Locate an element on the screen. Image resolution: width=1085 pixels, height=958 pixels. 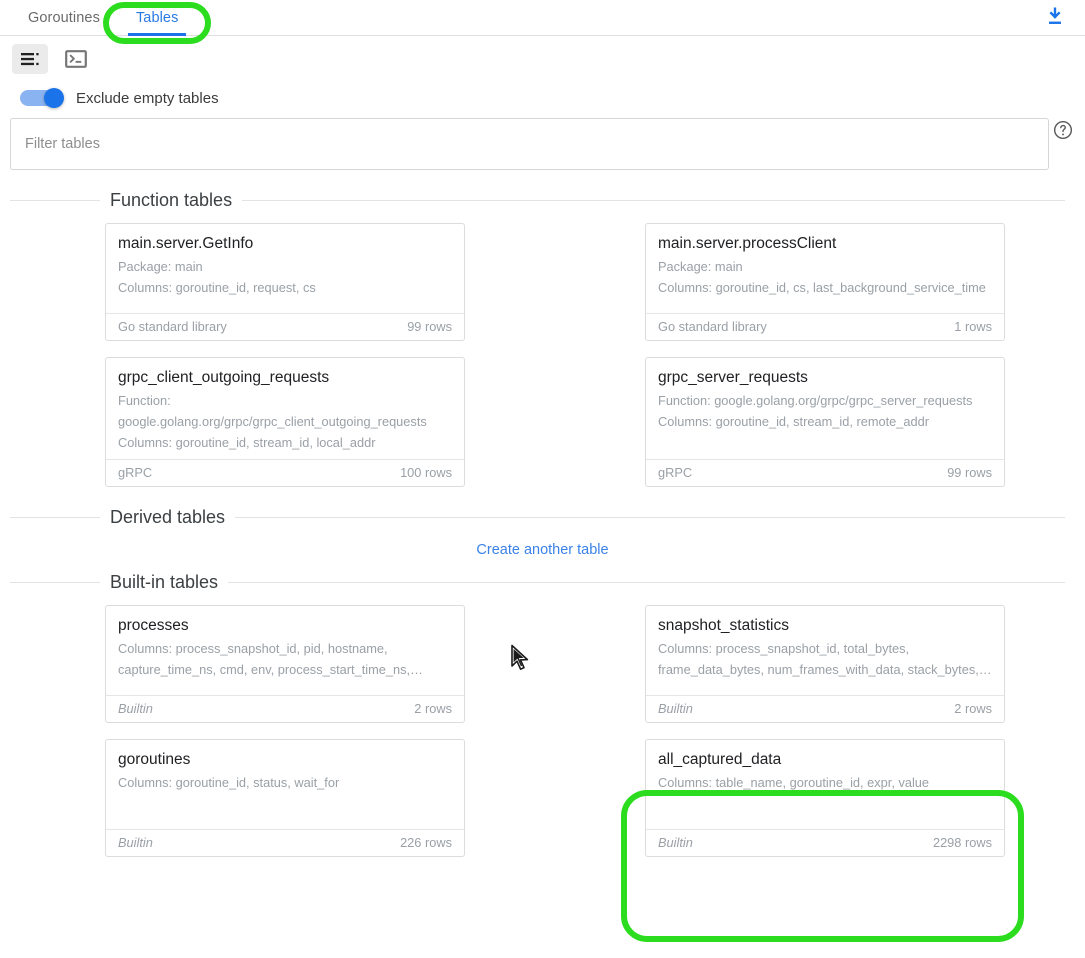
toggle-knob is located at coordinates (54, 98).